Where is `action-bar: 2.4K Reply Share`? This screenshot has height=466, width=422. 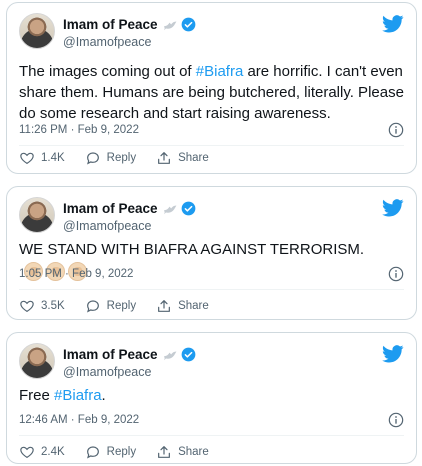
action-bar: 2.4K Reply Share is located at coordinates (124, 452).